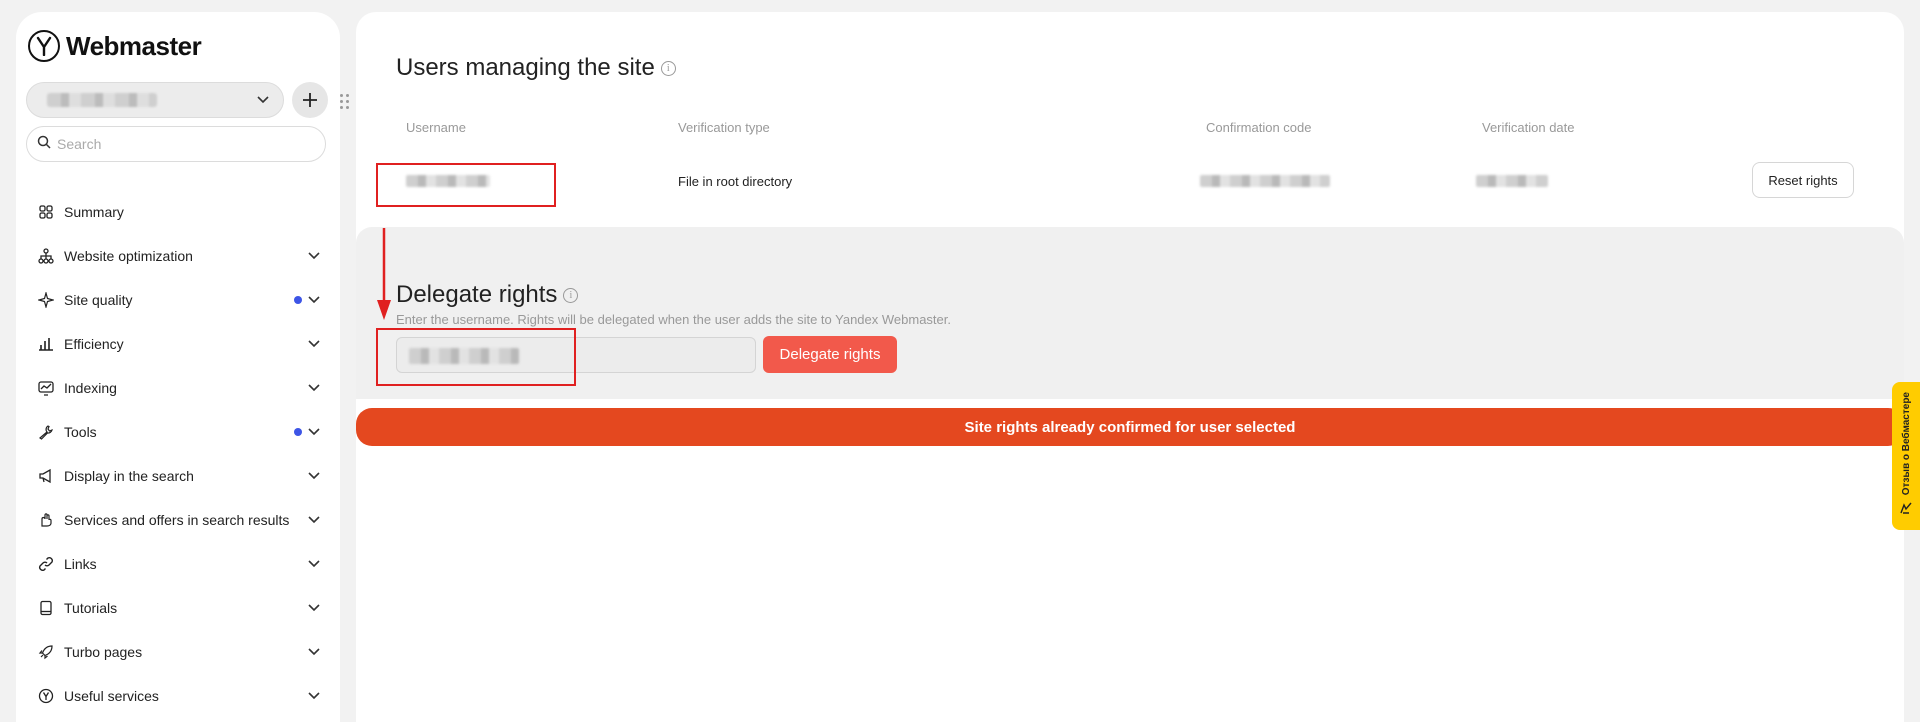 The height and width of the screenshot is (722, 1920). I want to click on sidebar-item-services-offers: Services and offers in search results, so click(178, 520).